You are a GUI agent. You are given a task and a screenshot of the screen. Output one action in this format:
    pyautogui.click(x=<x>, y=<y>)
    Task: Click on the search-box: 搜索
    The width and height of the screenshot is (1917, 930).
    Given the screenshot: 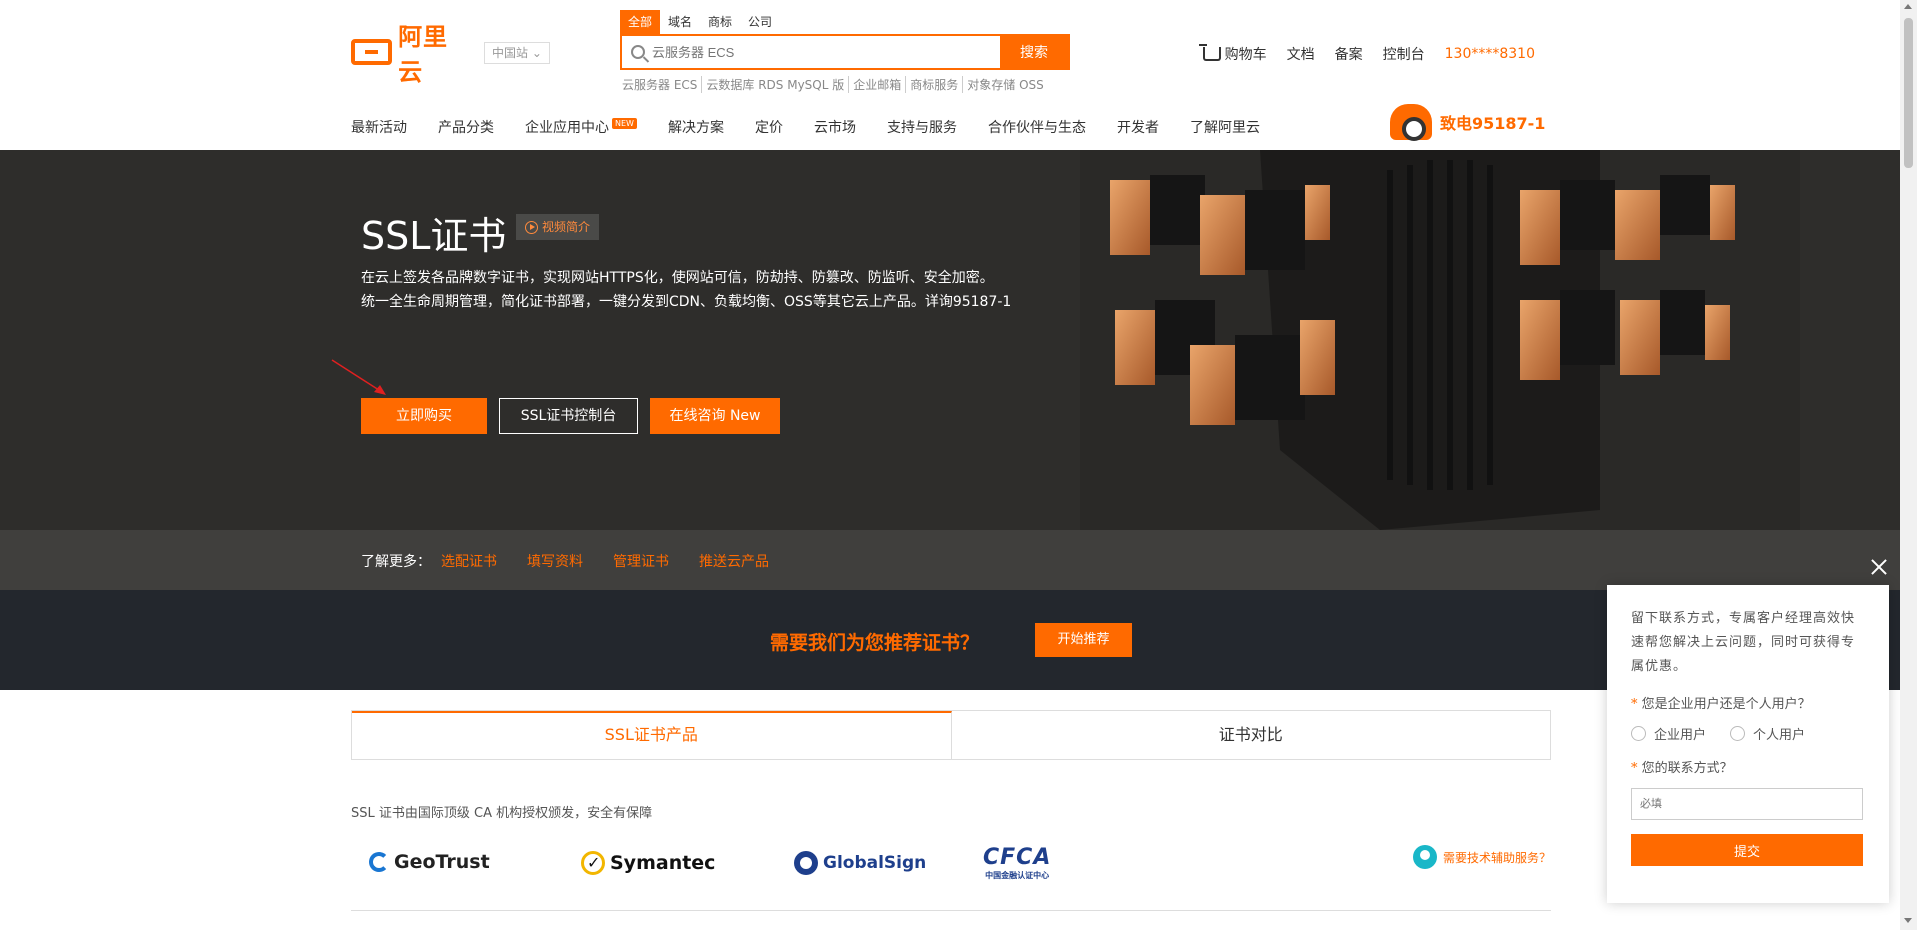 What is the action you would take?
    pyautogui.click(x=845, y=52)
    